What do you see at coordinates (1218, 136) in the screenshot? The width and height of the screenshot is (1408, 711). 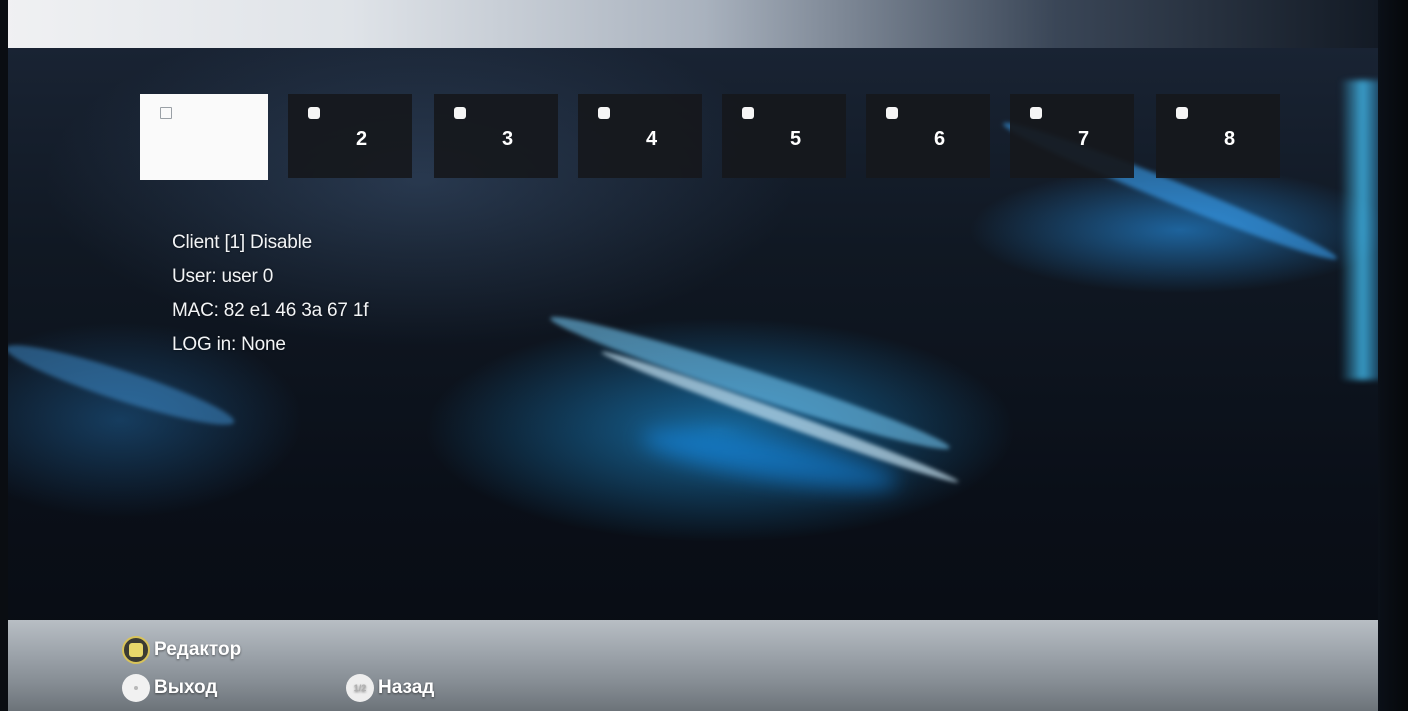 I see `client-tile-8: 8` at bounding box center [1218, 136].